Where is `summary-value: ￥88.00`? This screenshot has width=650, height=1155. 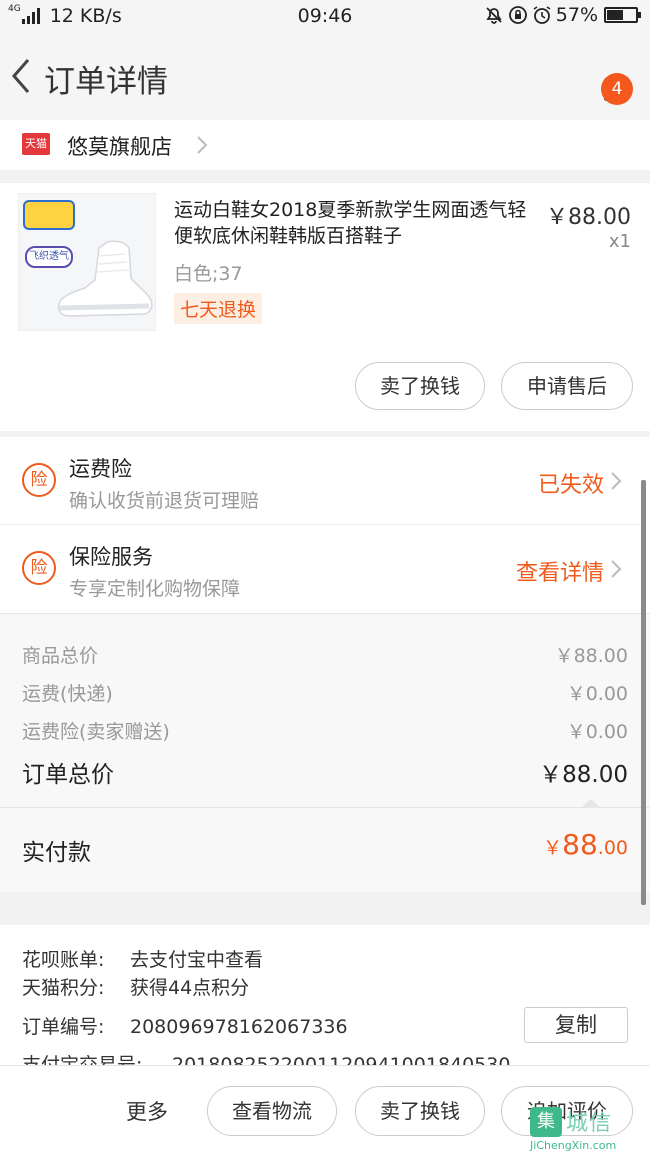 summary-value: ￥88.00 is located at coordinates (591, 656).